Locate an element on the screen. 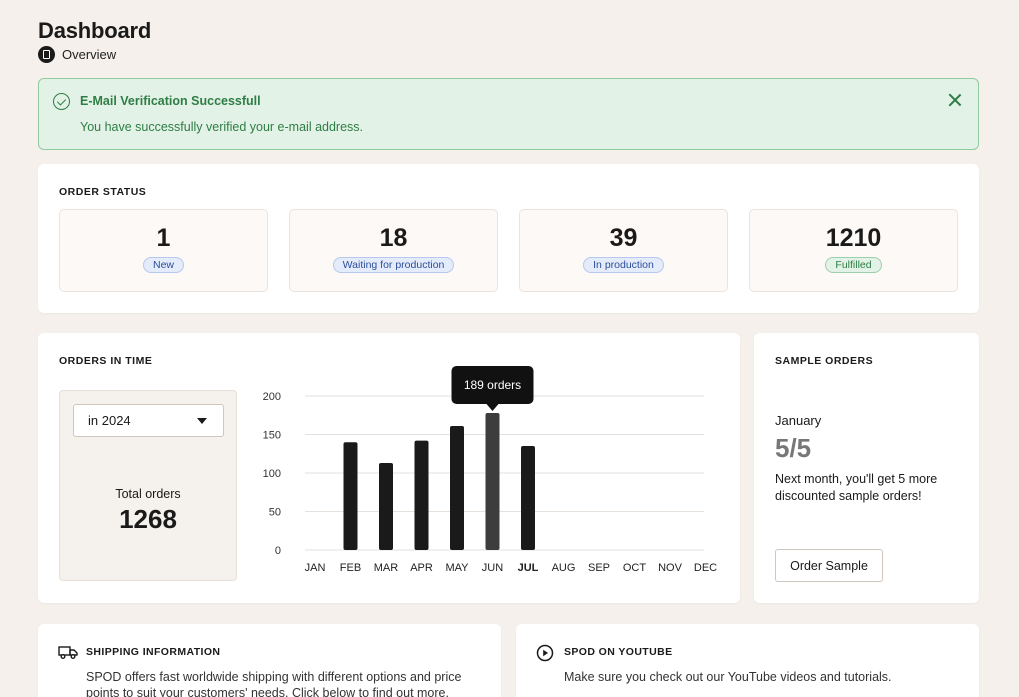  x-tick-label: OCT is located at coordinates (635, 568).